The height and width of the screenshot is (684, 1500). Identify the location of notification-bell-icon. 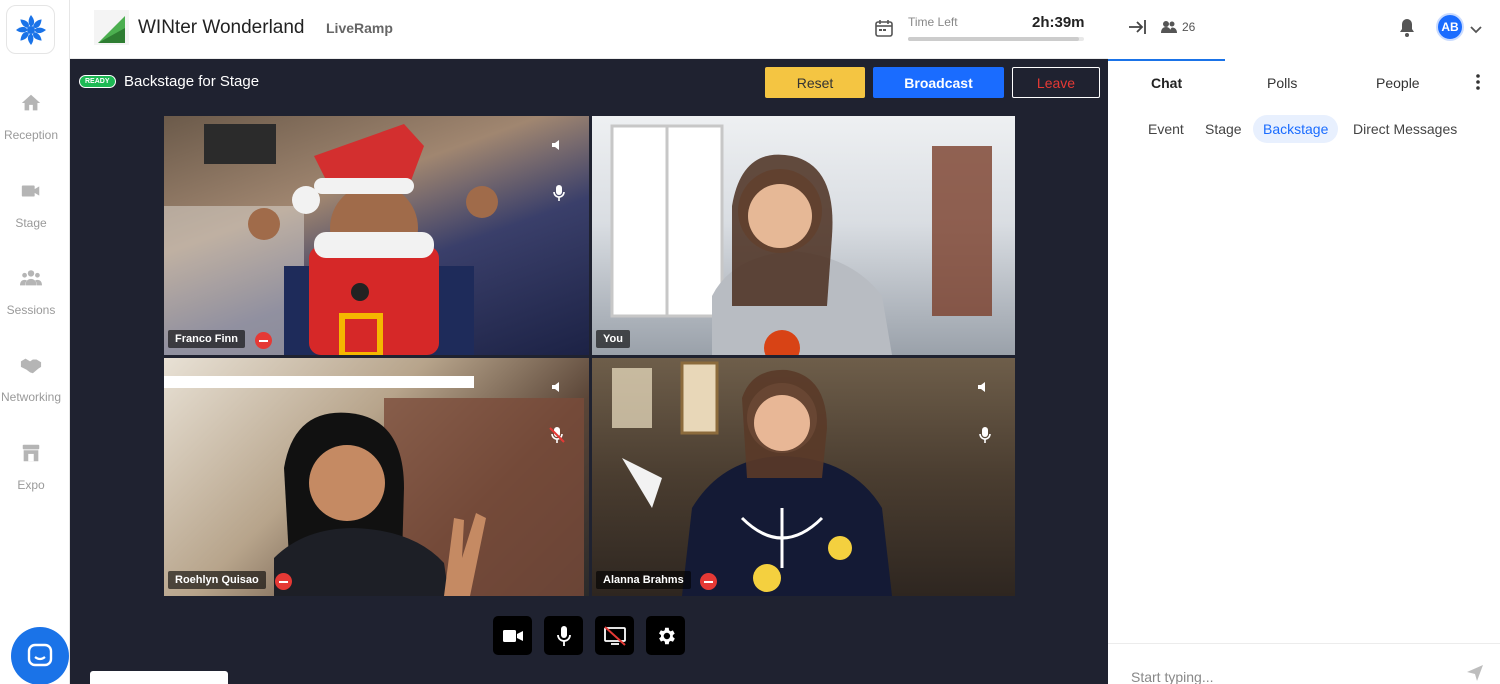
(1407, 29).